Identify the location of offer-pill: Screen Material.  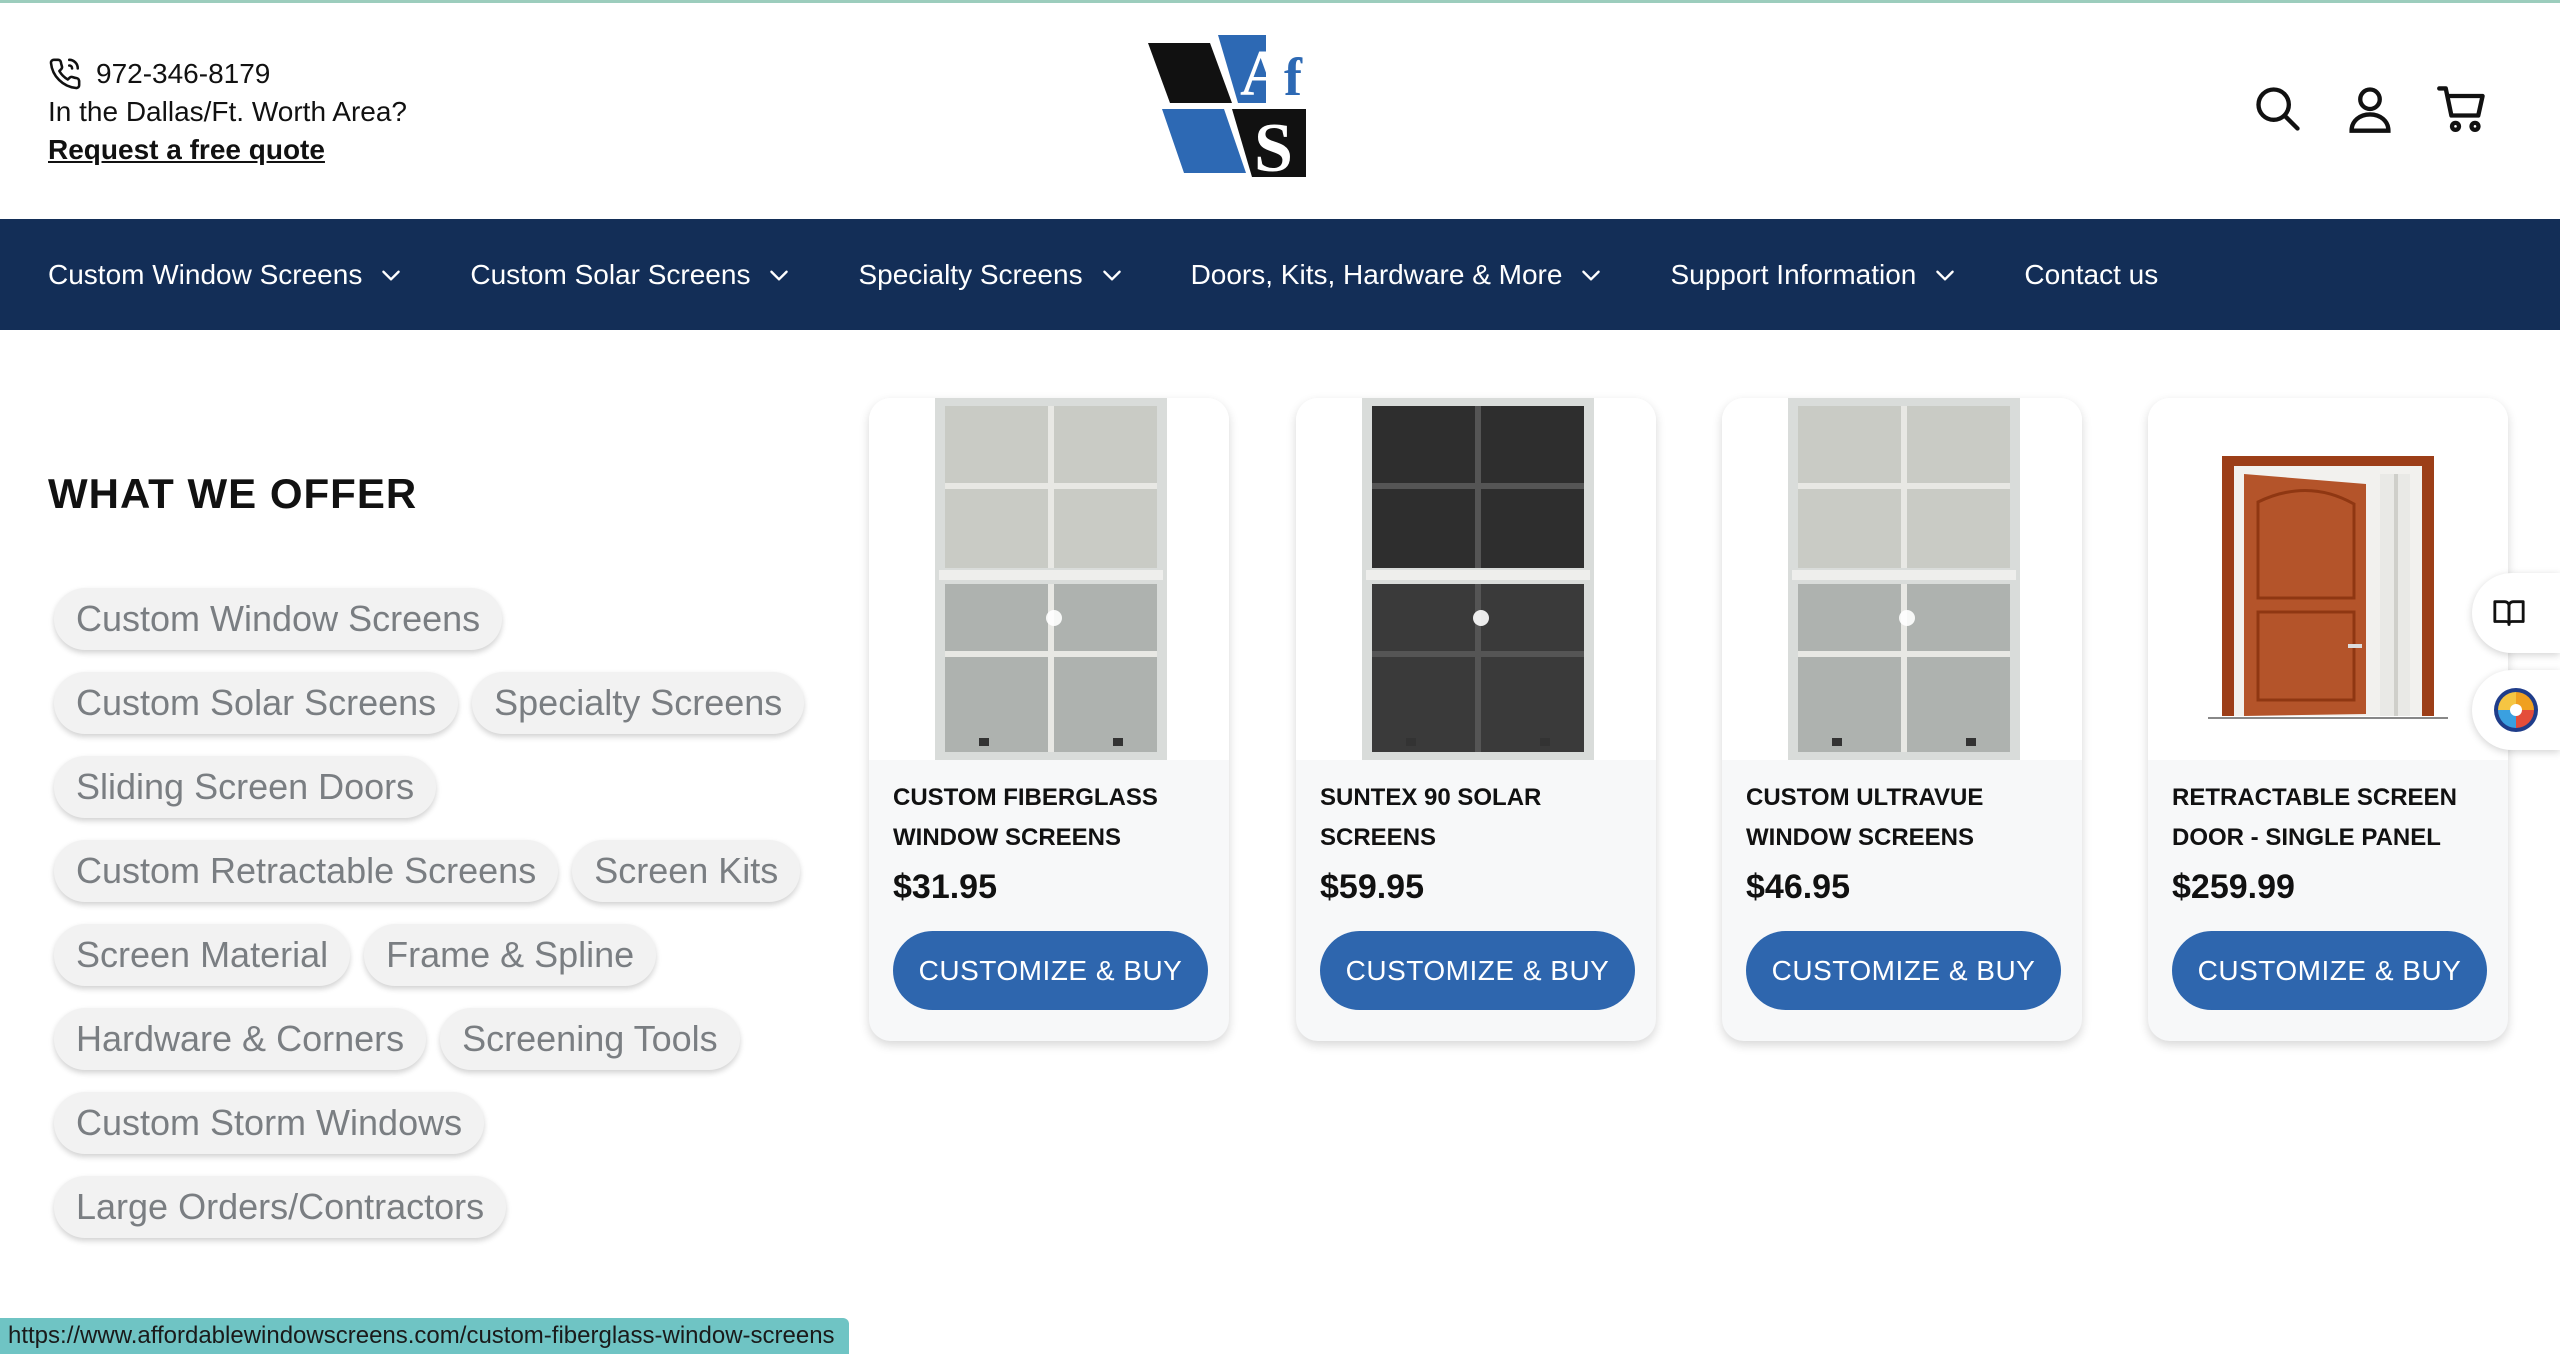
(202, 955).